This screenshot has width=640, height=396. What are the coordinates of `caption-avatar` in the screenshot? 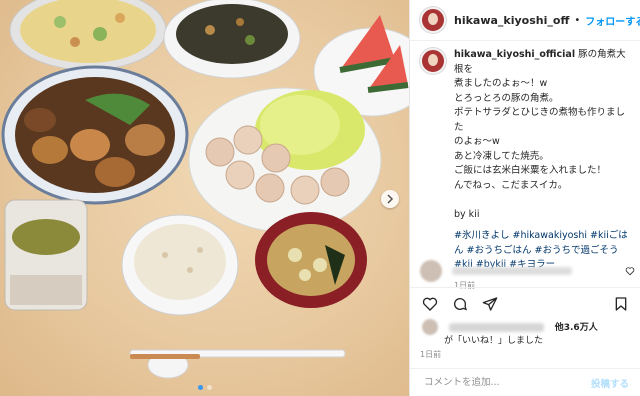 It's located at (433, 61).